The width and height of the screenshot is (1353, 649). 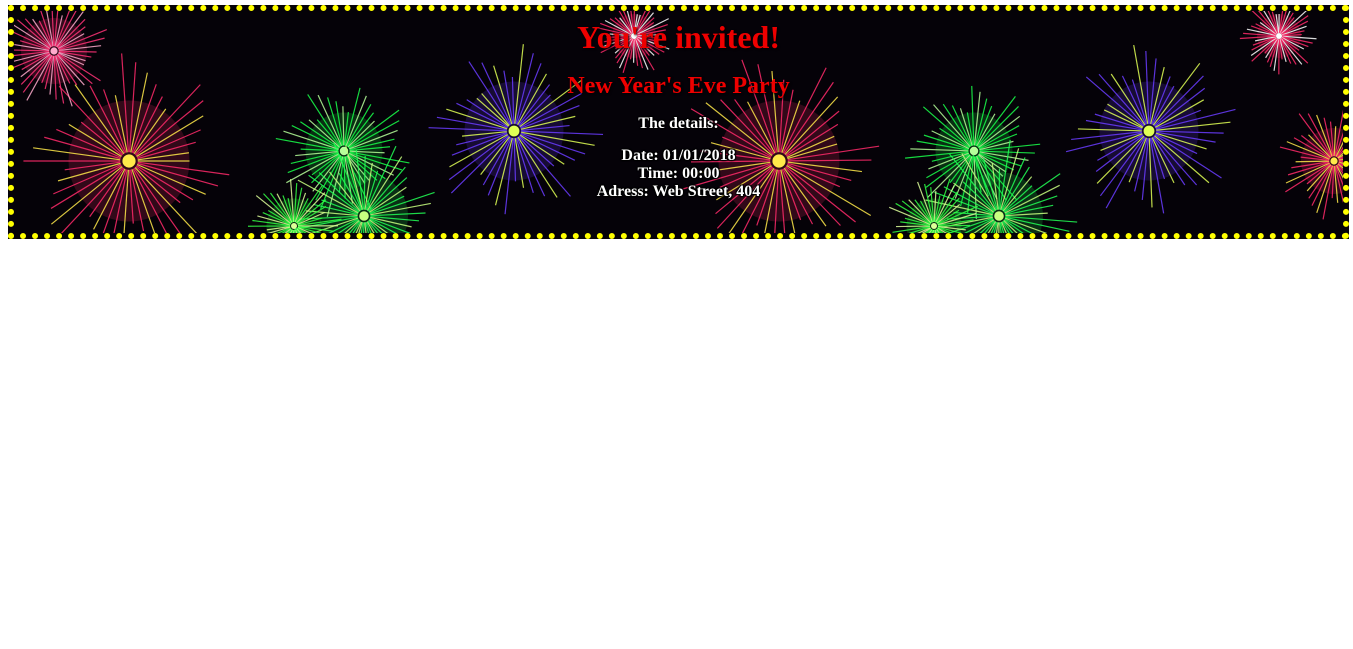 I want to click on date-line: Date: 01/01/2018, so click(x=678, y=155).